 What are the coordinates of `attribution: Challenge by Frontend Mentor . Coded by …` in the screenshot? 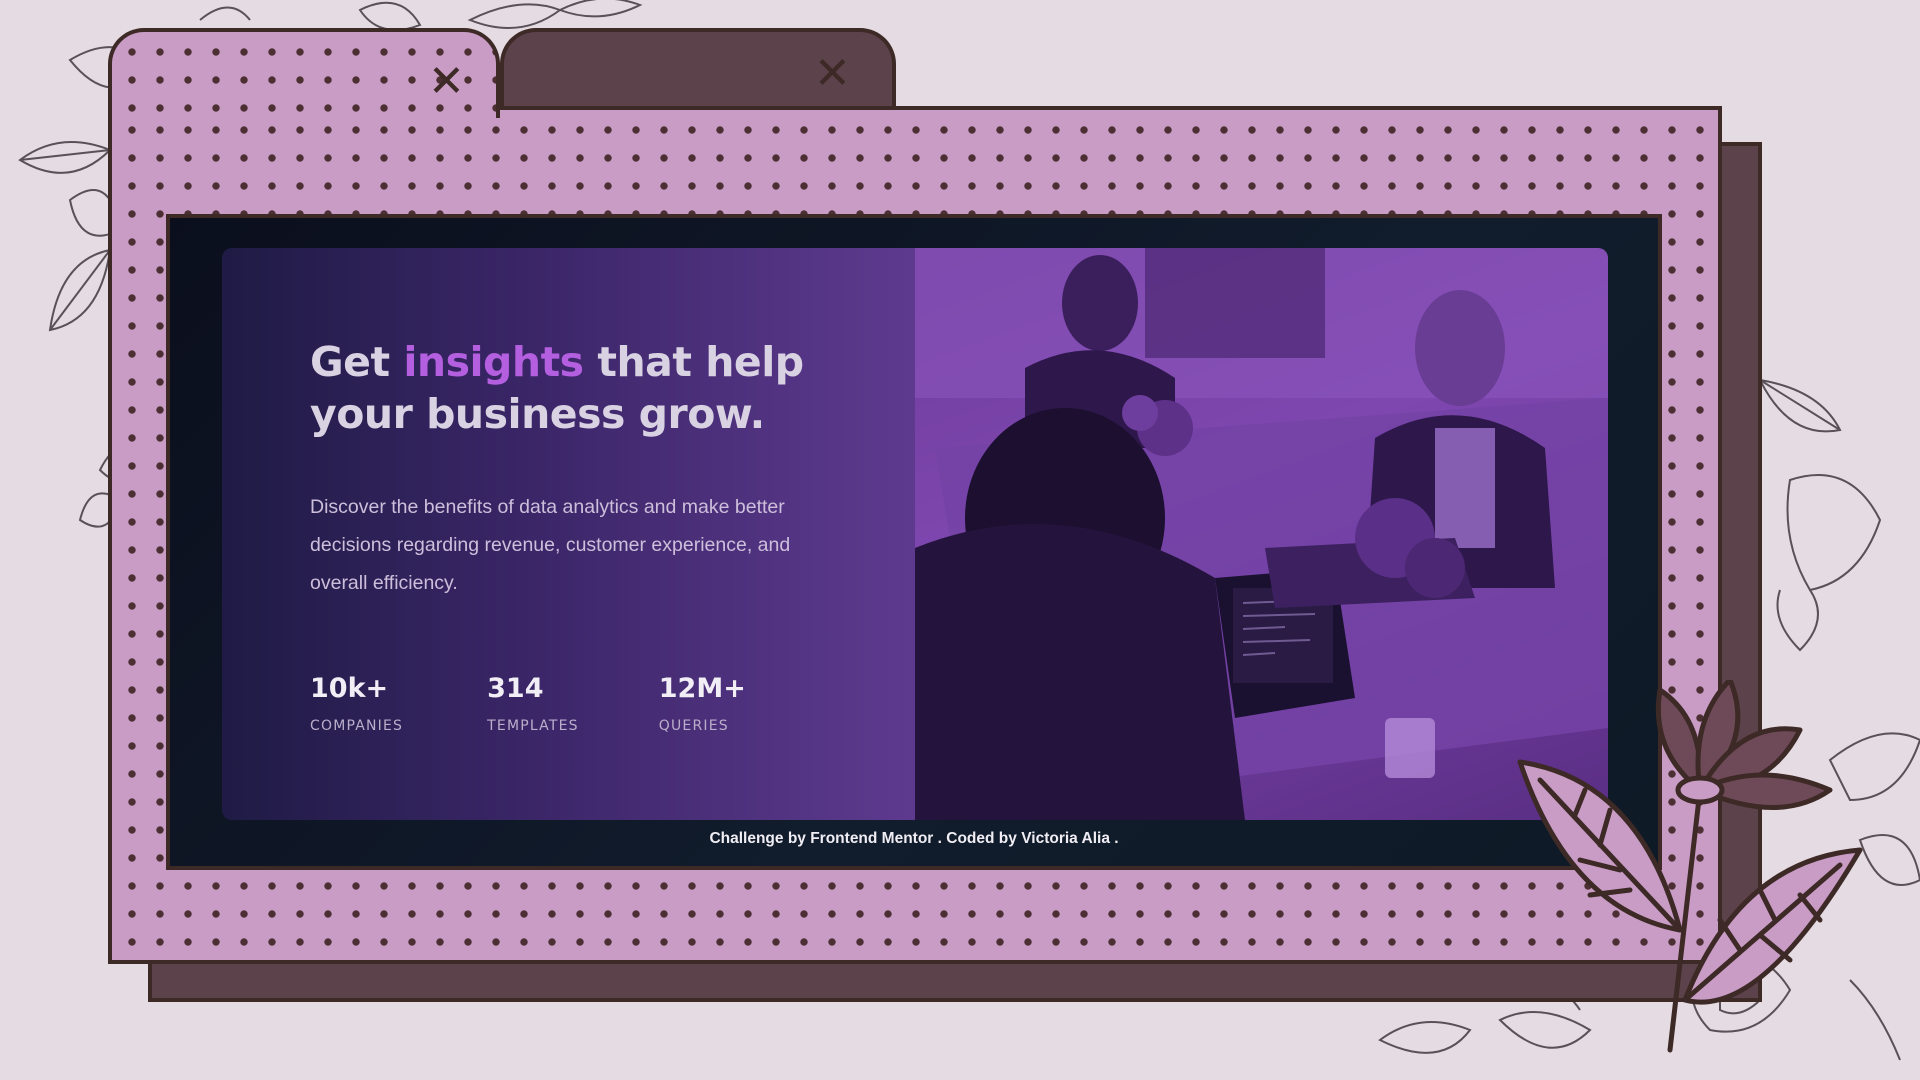 It's located at (914, 839).